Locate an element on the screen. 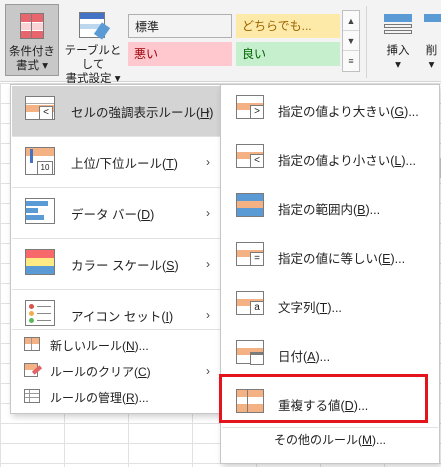 This screenshot has width=441, height=467. menu-data-bars: データ バー(D) › is located at coordinates (116, 213).